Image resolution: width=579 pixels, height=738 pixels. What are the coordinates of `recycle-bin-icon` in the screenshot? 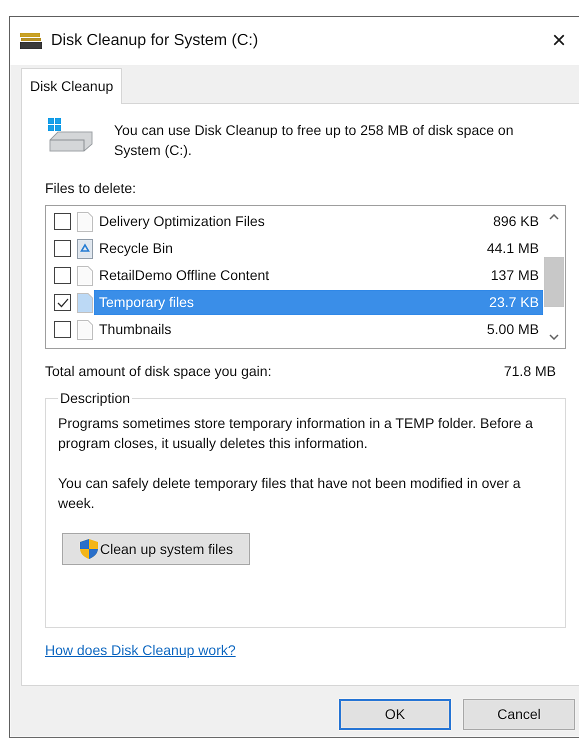 It's located at (85, 248).